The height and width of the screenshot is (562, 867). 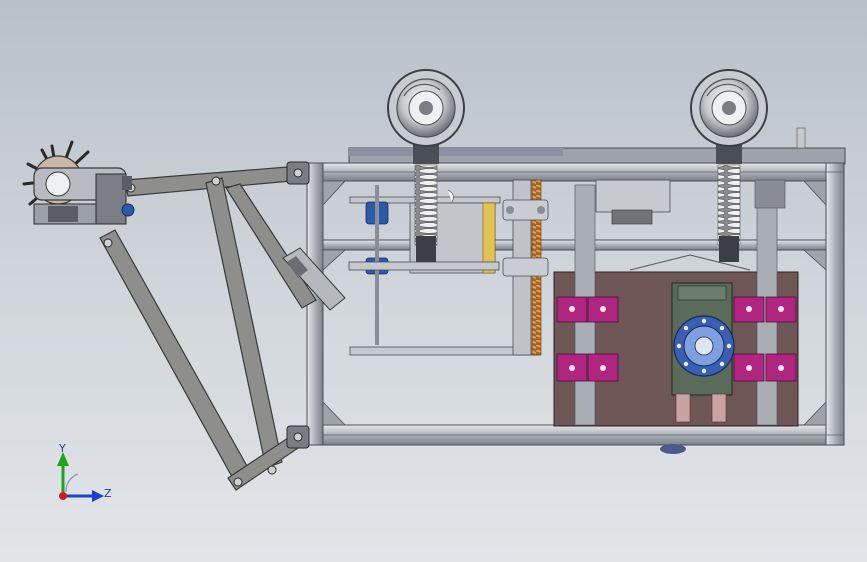 I want to click on y-axis-label: Y, so click(x=62, y=448).